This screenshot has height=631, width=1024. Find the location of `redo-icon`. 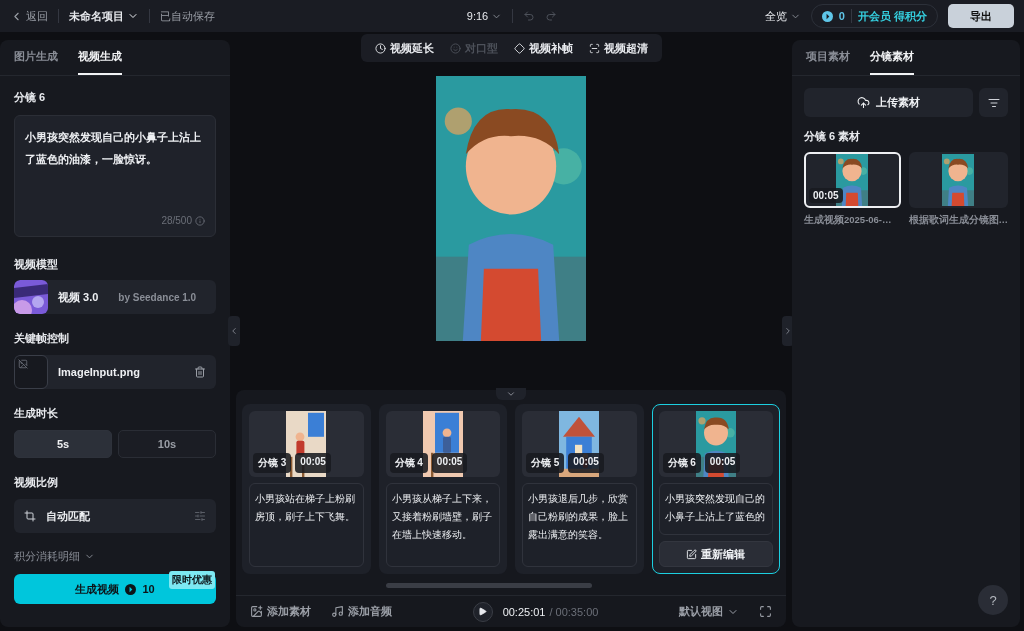

redo-icon is located at coordinates (551, 16).